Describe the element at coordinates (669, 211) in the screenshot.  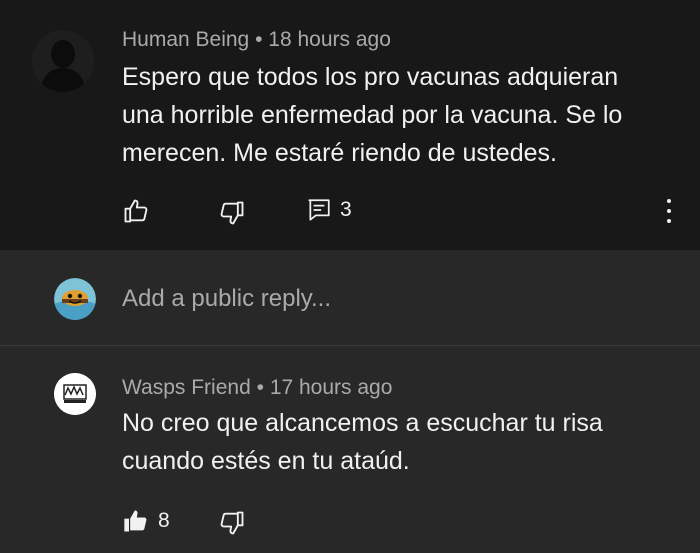
I see `more-vert-icon` at that location.